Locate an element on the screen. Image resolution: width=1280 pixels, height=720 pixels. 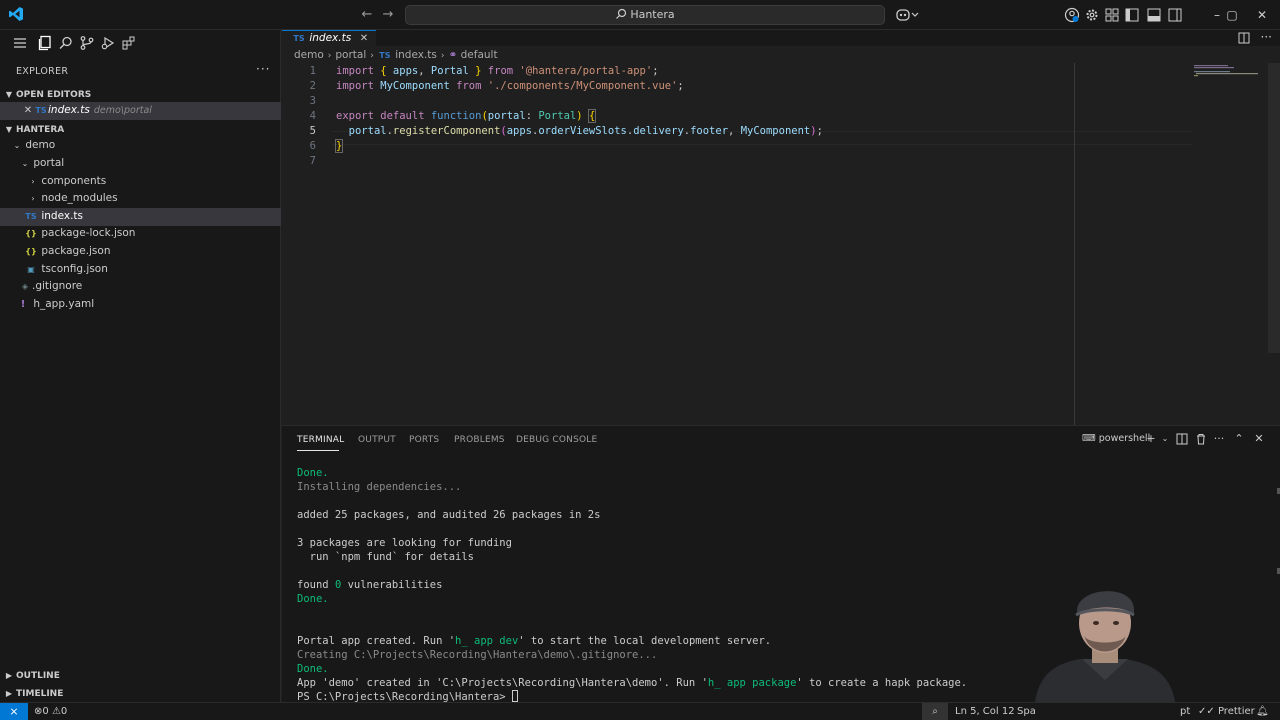
menu-icon is located at coordinates (20, 43).